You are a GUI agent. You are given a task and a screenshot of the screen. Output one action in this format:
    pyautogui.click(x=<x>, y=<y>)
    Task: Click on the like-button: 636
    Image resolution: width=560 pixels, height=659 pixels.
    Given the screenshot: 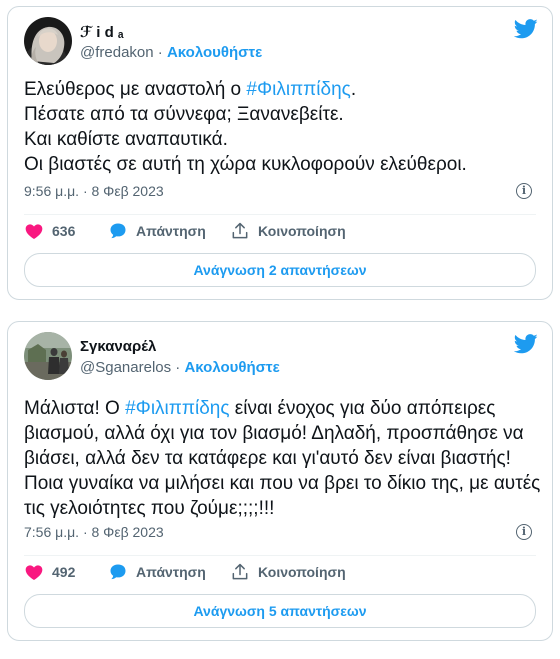 What is the action you would take?
    pyautogui.click(x=49, y=231)
    